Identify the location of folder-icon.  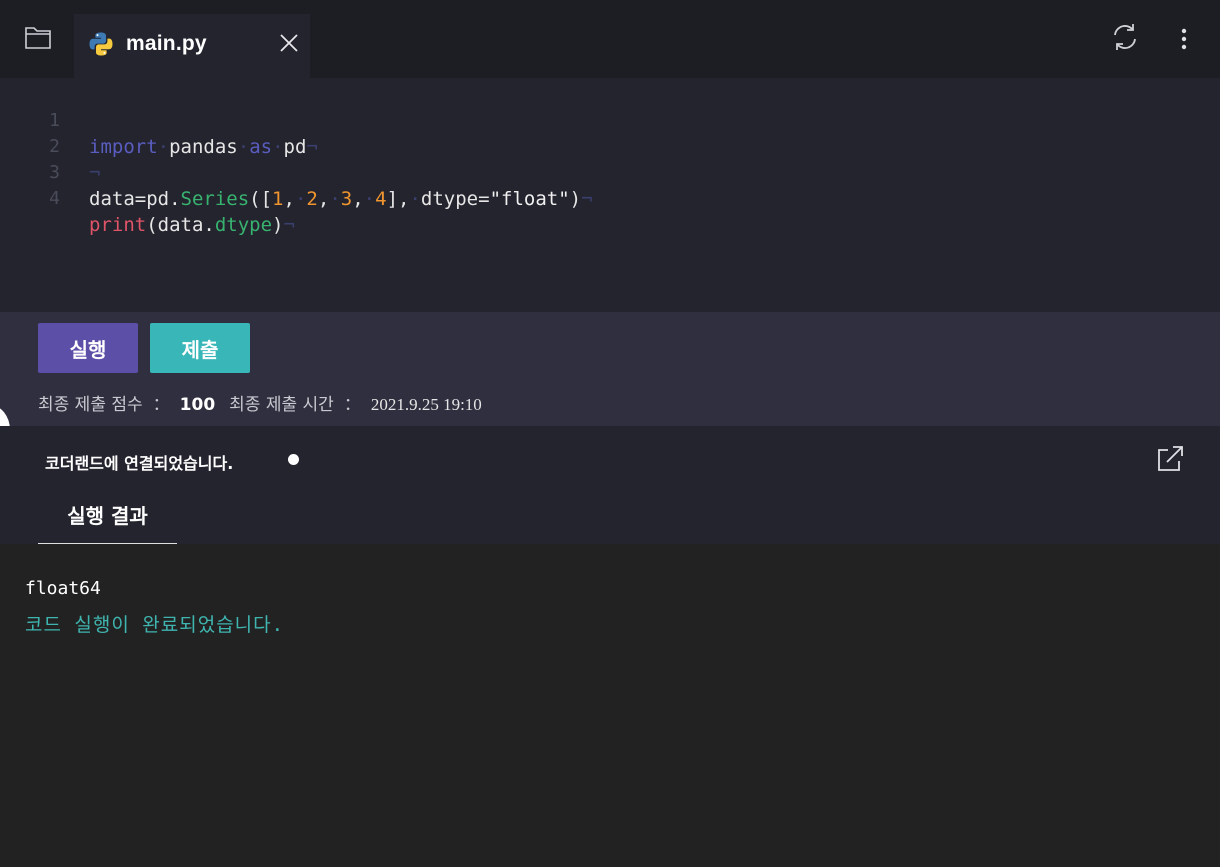
(38, 37).